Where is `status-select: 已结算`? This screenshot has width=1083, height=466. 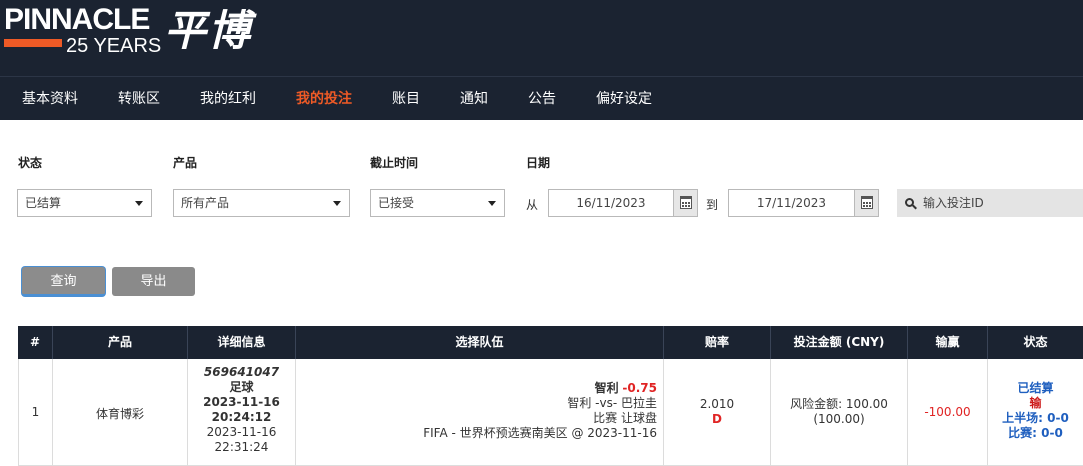 status-select: 已结算 is located at coordinates (84, 203).